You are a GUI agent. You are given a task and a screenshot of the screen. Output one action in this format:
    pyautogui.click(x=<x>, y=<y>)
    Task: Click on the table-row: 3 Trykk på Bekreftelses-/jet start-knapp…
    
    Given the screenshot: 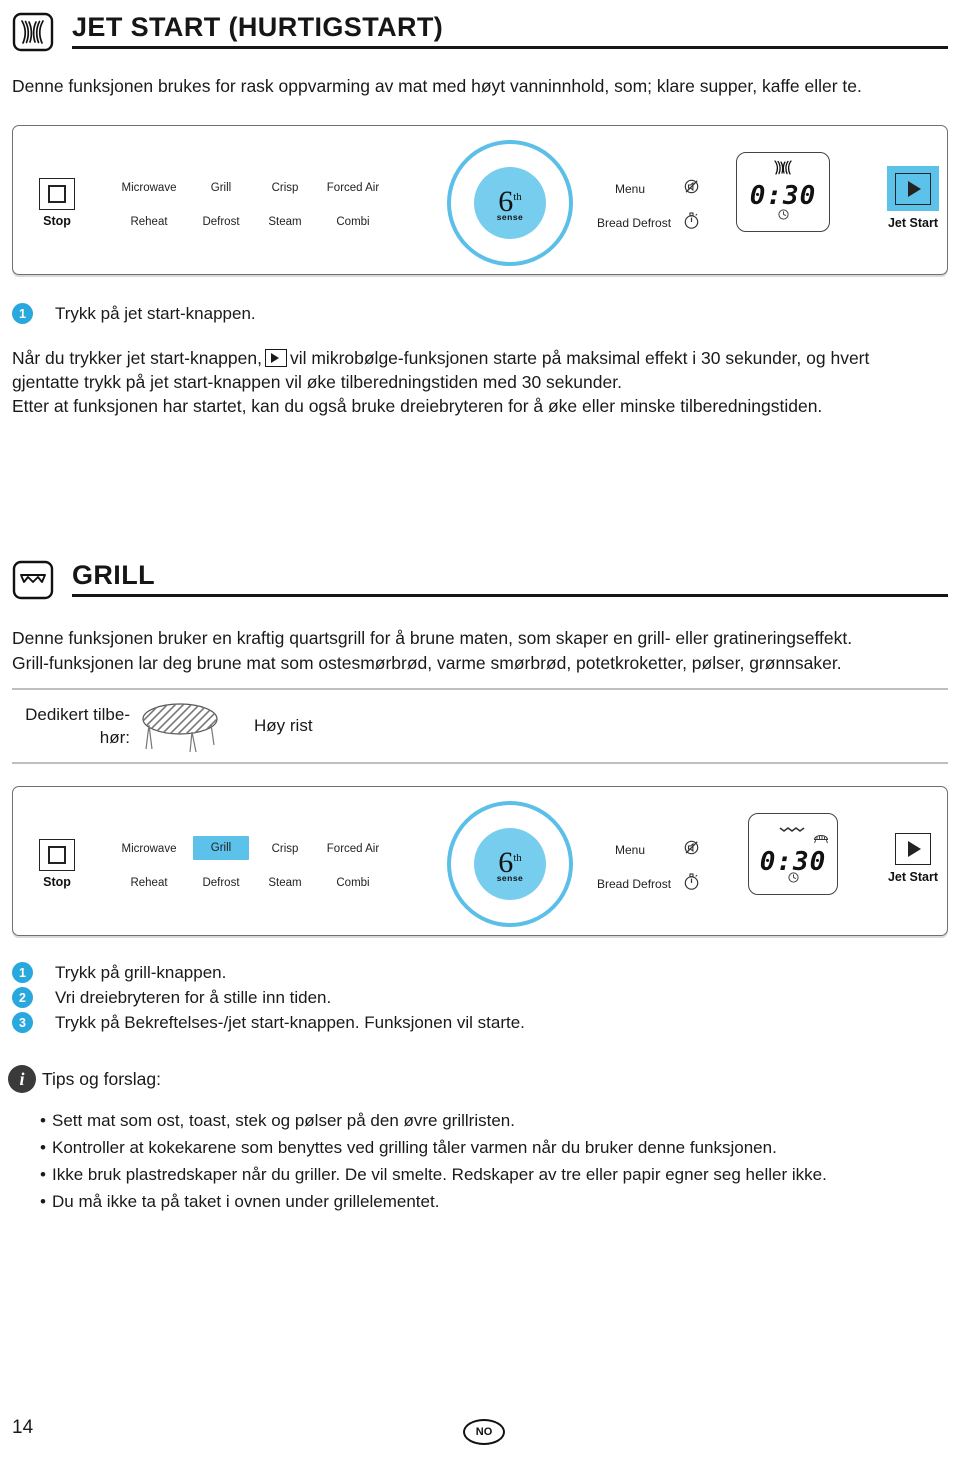 What is the action you would take?
    pyautogui.click(x=480, y=1022)
    